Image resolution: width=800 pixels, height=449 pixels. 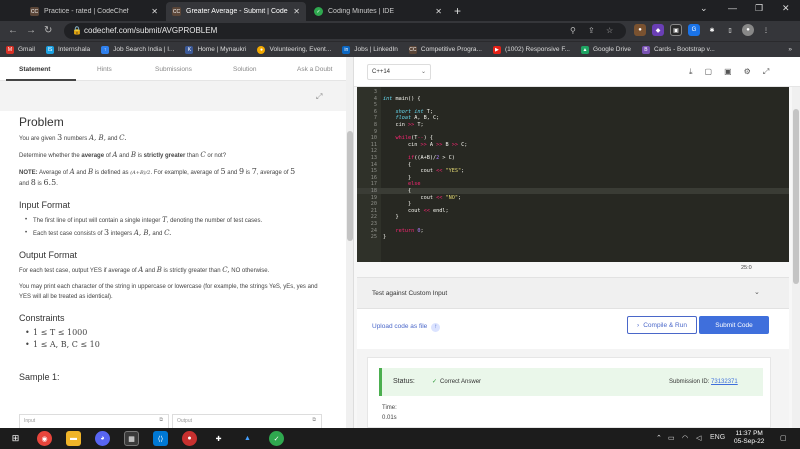 What do you see at coordinates (34, 69) in the screenshot?
I see `tab-statement: Statement` at bounding box center [34, 69].